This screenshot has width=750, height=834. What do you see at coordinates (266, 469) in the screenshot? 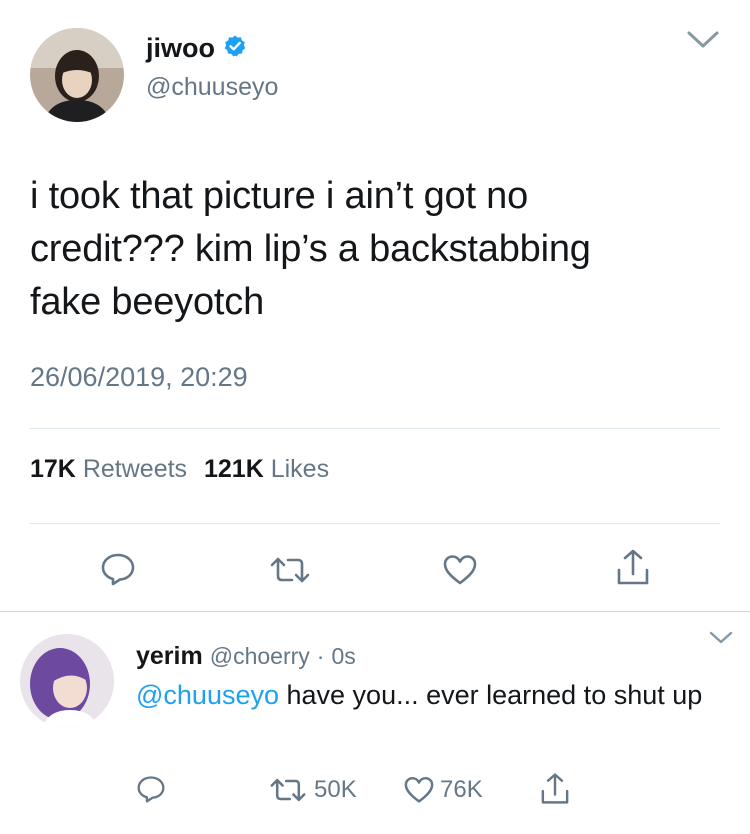
I see `like-stat: 121K Likes` at bounding box center [266, 469].